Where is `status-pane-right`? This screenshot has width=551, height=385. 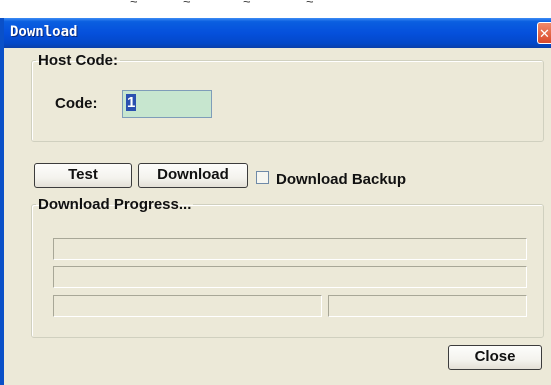 status-pane-right is located at coordinates (427, 306).